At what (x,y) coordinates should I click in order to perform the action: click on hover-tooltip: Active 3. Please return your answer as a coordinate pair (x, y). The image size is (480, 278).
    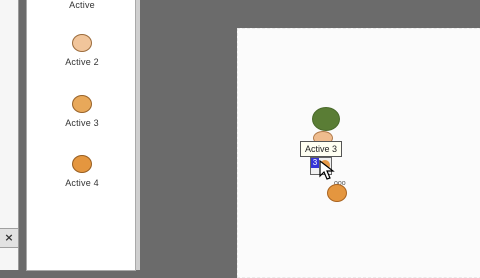
    Looking at the image, I should click on (321, 149).